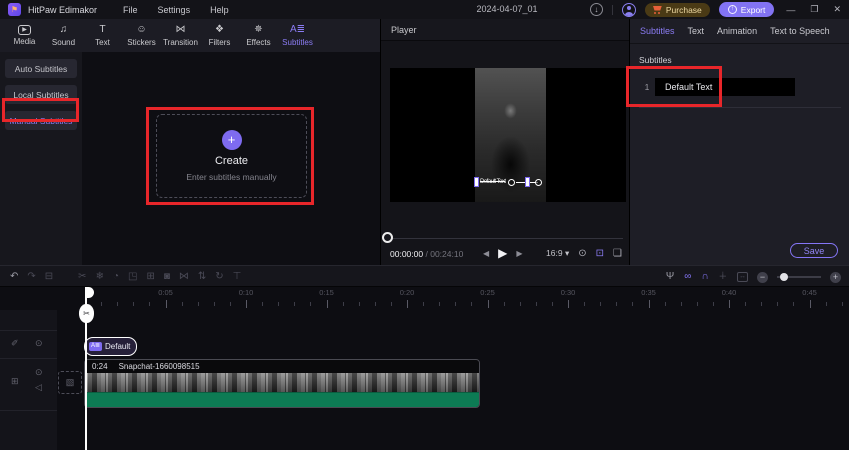 This screenshot has height=450, width=849. What do you see at coordinates (737, 31) in the screenshot?
I see `tab-animation: Animation` at bounding box center [737, 31].